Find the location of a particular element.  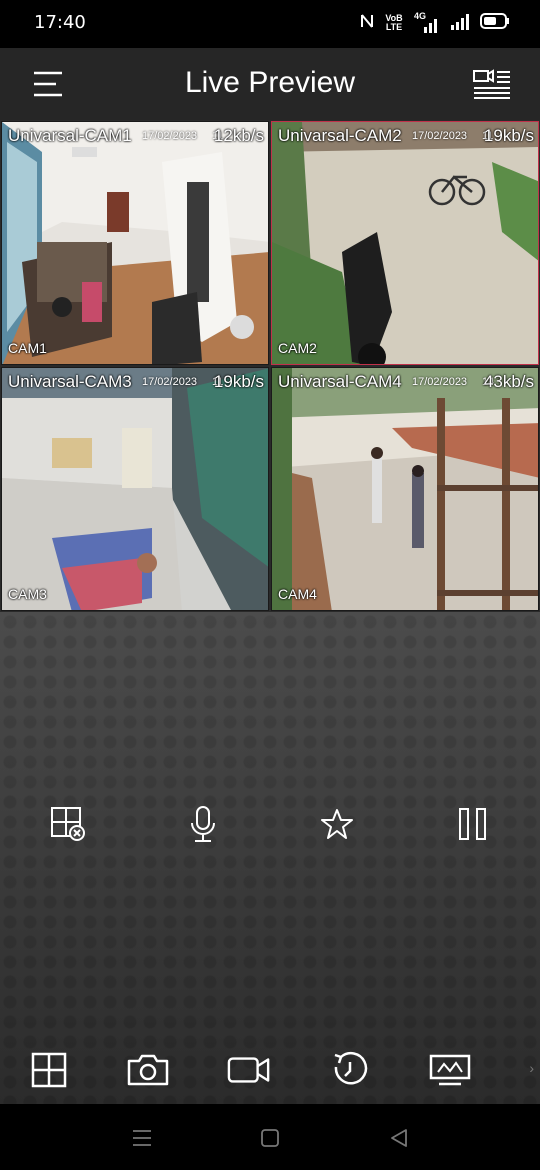

signal-icon is located at coordinates (460, 23).